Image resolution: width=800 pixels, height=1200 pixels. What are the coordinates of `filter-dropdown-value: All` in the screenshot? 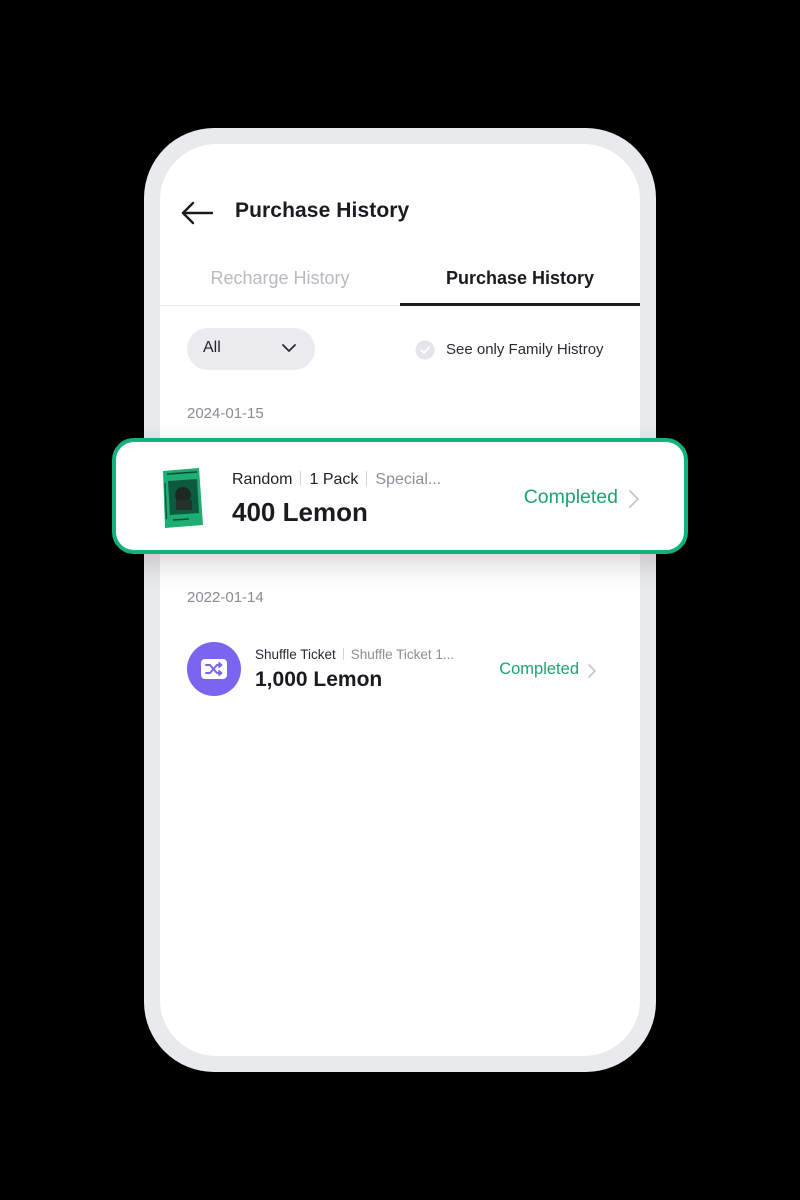 It's located at (212, 347).